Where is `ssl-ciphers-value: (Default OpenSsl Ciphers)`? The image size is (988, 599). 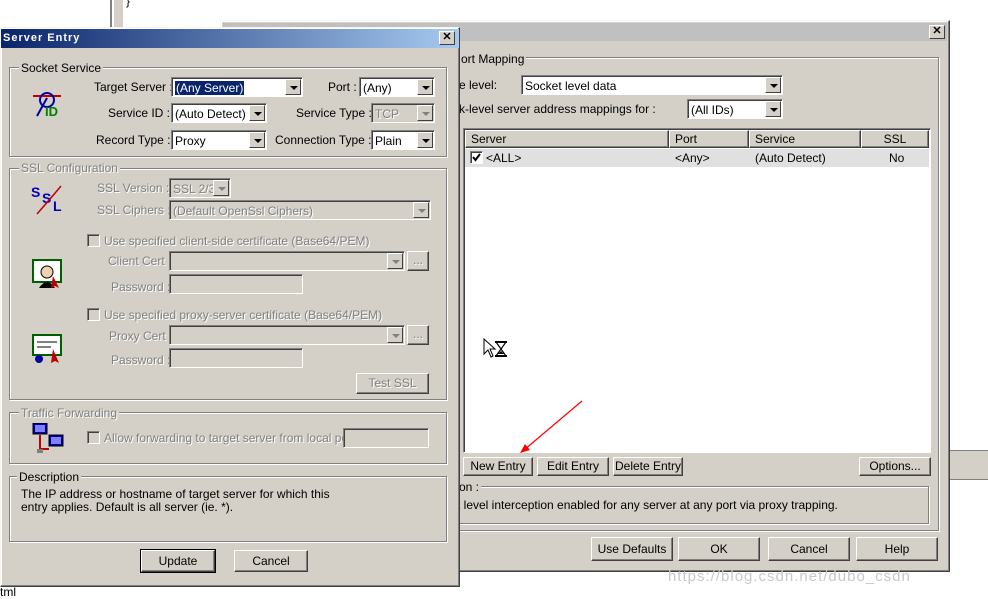
ssl-ciphers-value: (Default OpenSsl Ciphers) is located at coordinates (243, 211).